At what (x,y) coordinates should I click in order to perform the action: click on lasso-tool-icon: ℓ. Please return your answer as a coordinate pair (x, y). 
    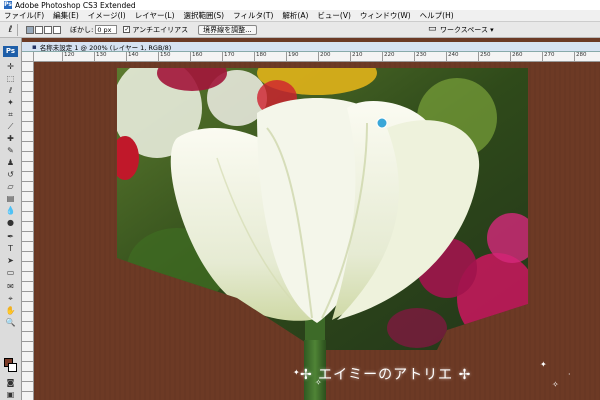
    Looking at the image, I should click on (10, 91).